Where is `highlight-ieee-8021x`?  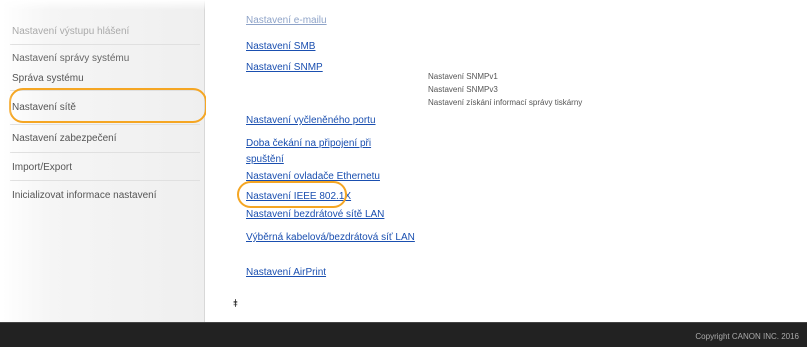
highlight-ieee-8021x is located at coordinates (292, 194).